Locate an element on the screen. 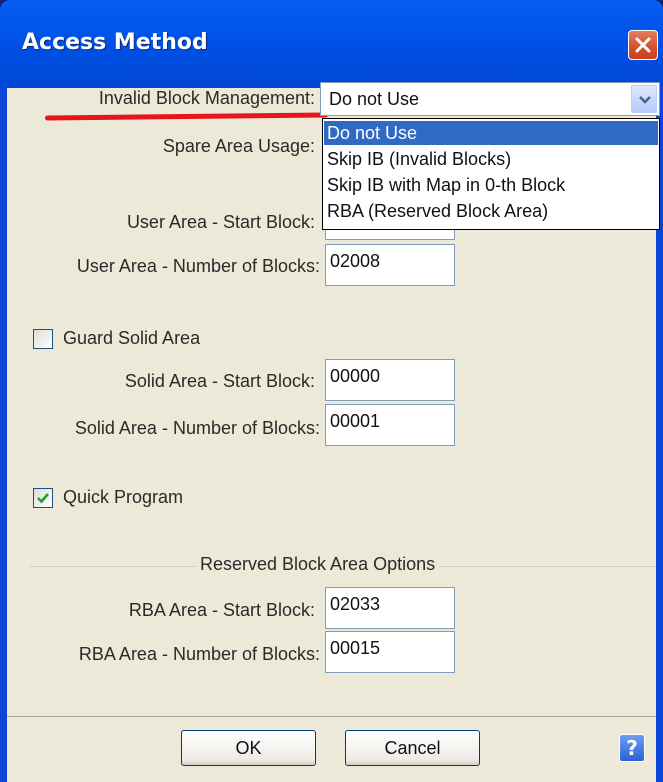 This screenshot has width=663, height=782. dropdown-option: Skip IB with Map in 0-th Block is located at coordinates (491, 185).